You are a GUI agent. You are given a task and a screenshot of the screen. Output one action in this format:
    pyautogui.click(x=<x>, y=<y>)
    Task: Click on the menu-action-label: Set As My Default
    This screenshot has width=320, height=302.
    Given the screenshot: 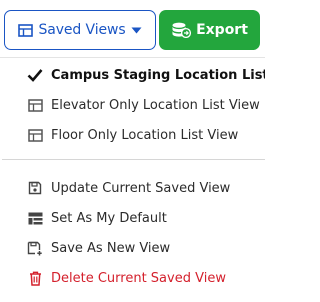 What is the action you would take?
    pyautogui.click(x=109, y=218)
    